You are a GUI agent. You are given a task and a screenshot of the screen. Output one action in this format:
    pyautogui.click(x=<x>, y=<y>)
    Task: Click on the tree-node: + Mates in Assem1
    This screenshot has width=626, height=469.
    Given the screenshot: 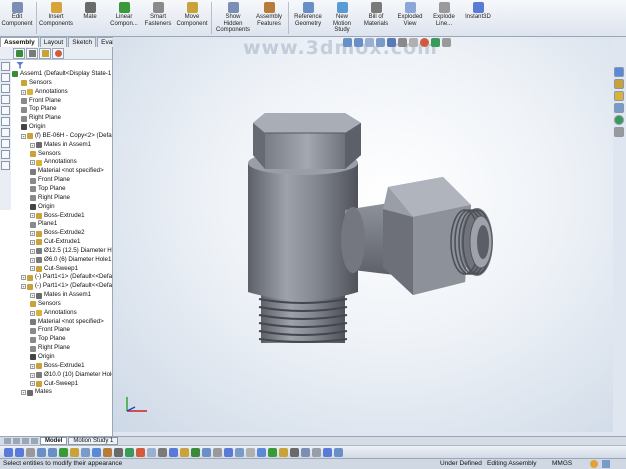 What is the action you would take?
    pyautogui.click(x=62, y=295)
    